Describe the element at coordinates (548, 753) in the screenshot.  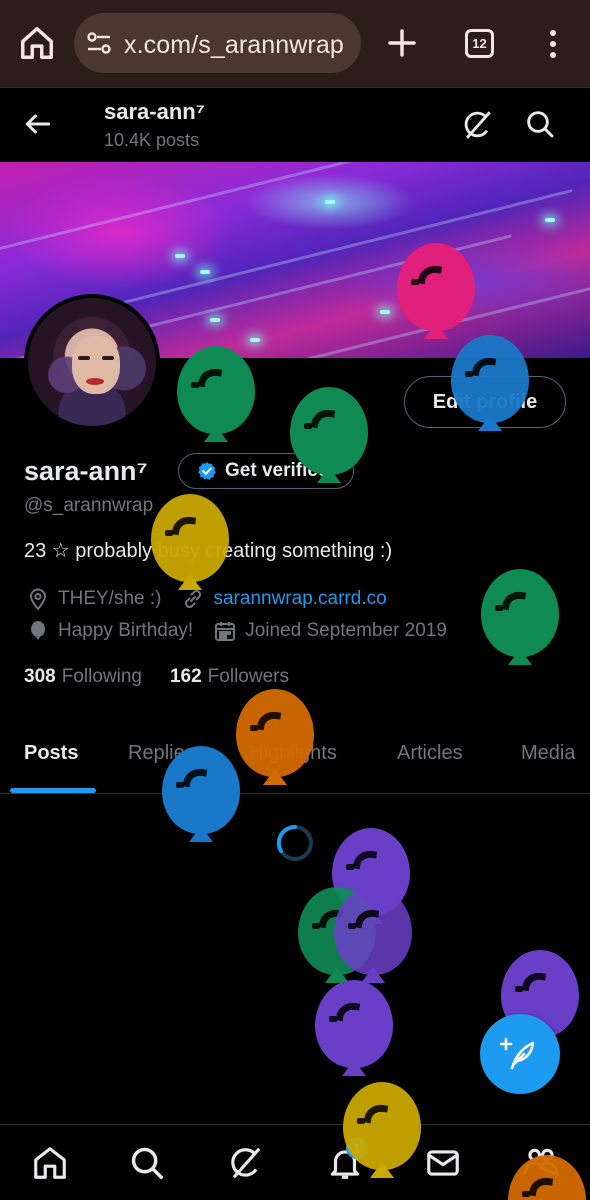
I see `tab-media: Media` at that location.